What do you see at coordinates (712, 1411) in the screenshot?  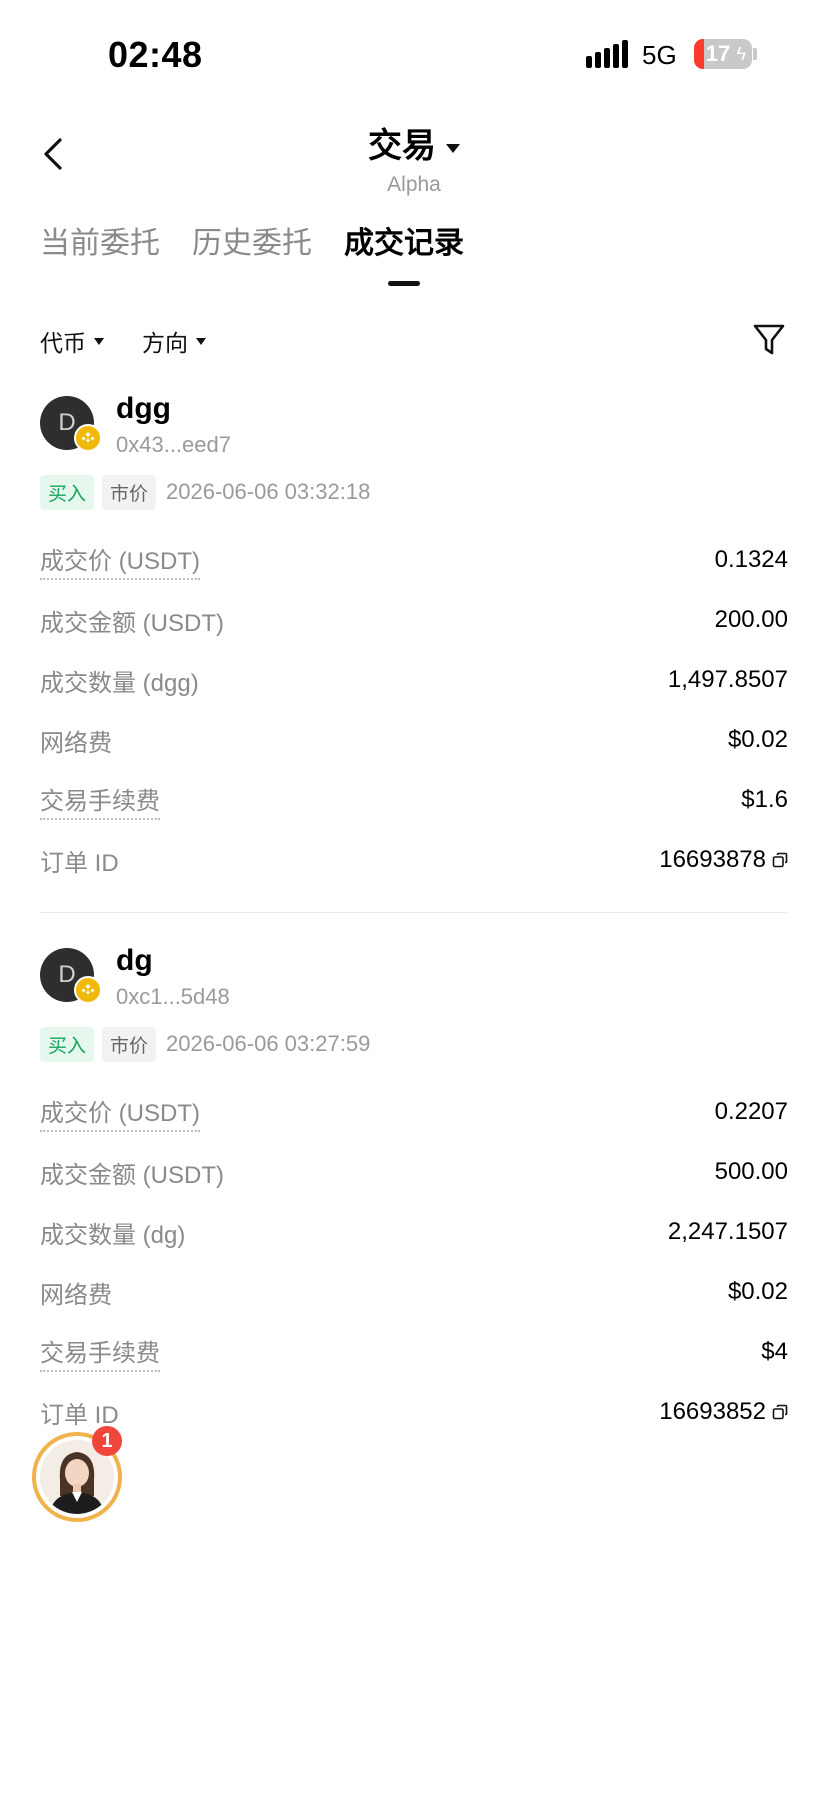 I see `order-id-text: 16693852` at bounding box center [712, 1411].